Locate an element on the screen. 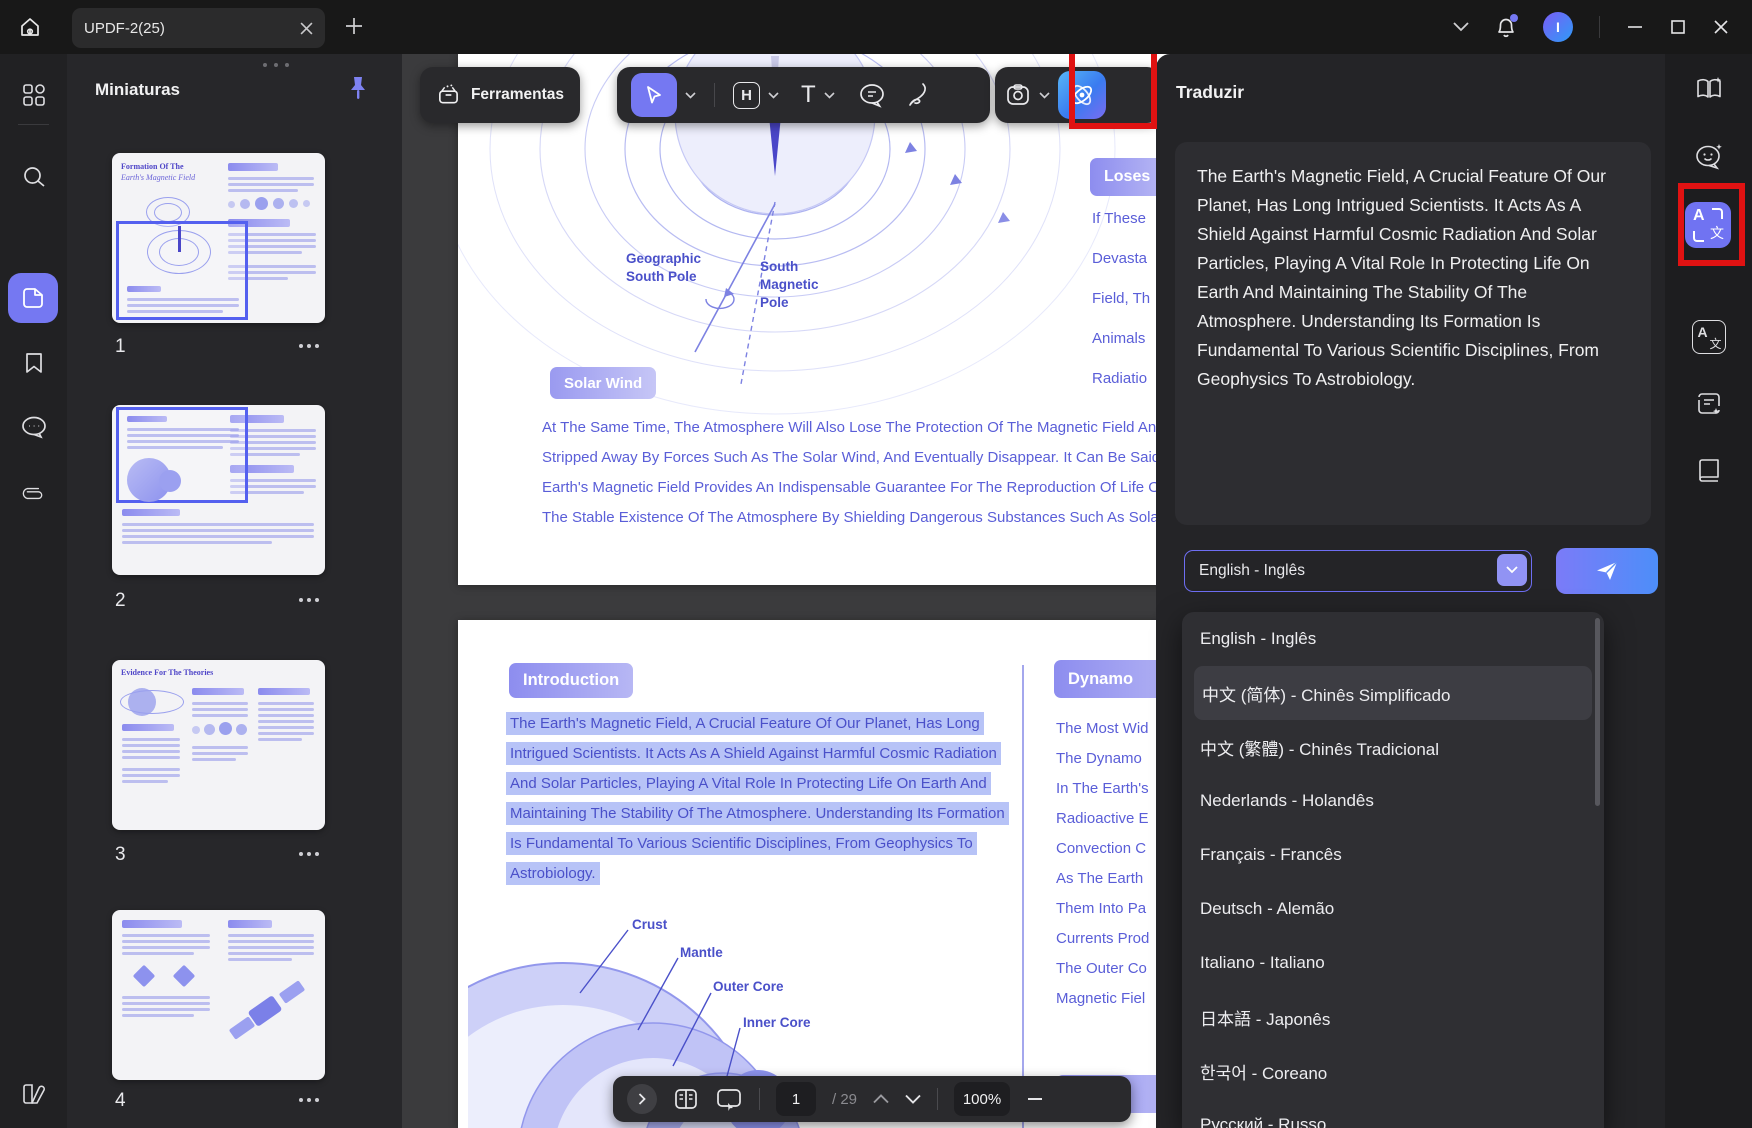 Image resolution: width=1752 pixels, height=1128 pixels. translate-outline-icon: A 文 is located at coordinates (1708, 337).